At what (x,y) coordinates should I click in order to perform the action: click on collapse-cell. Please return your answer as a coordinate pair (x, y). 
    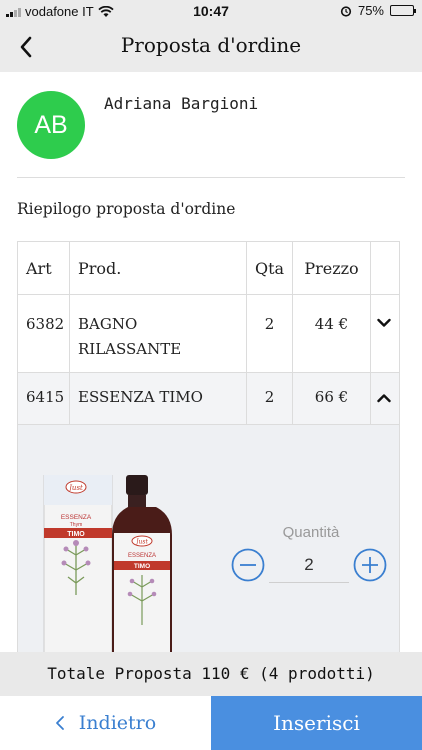
    Looking at the image, I should click on (385, 398).